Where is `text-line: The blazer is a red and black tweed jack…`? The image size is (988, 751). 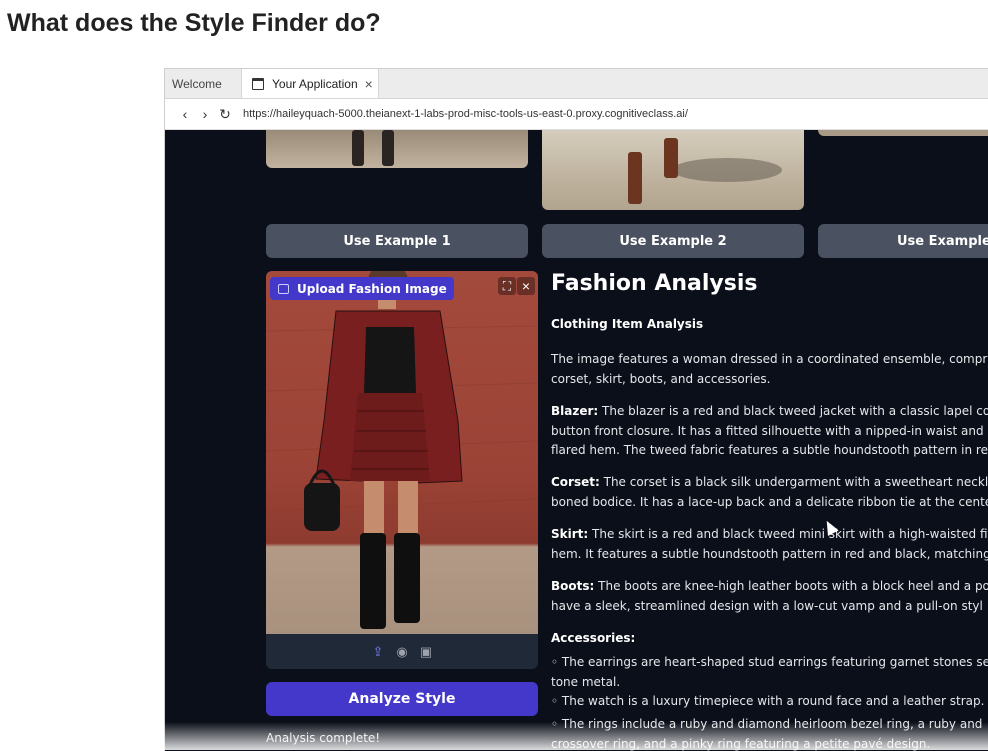
text-line: The blazer is a red and black tweed jack… is located at coordinates (793, 411).